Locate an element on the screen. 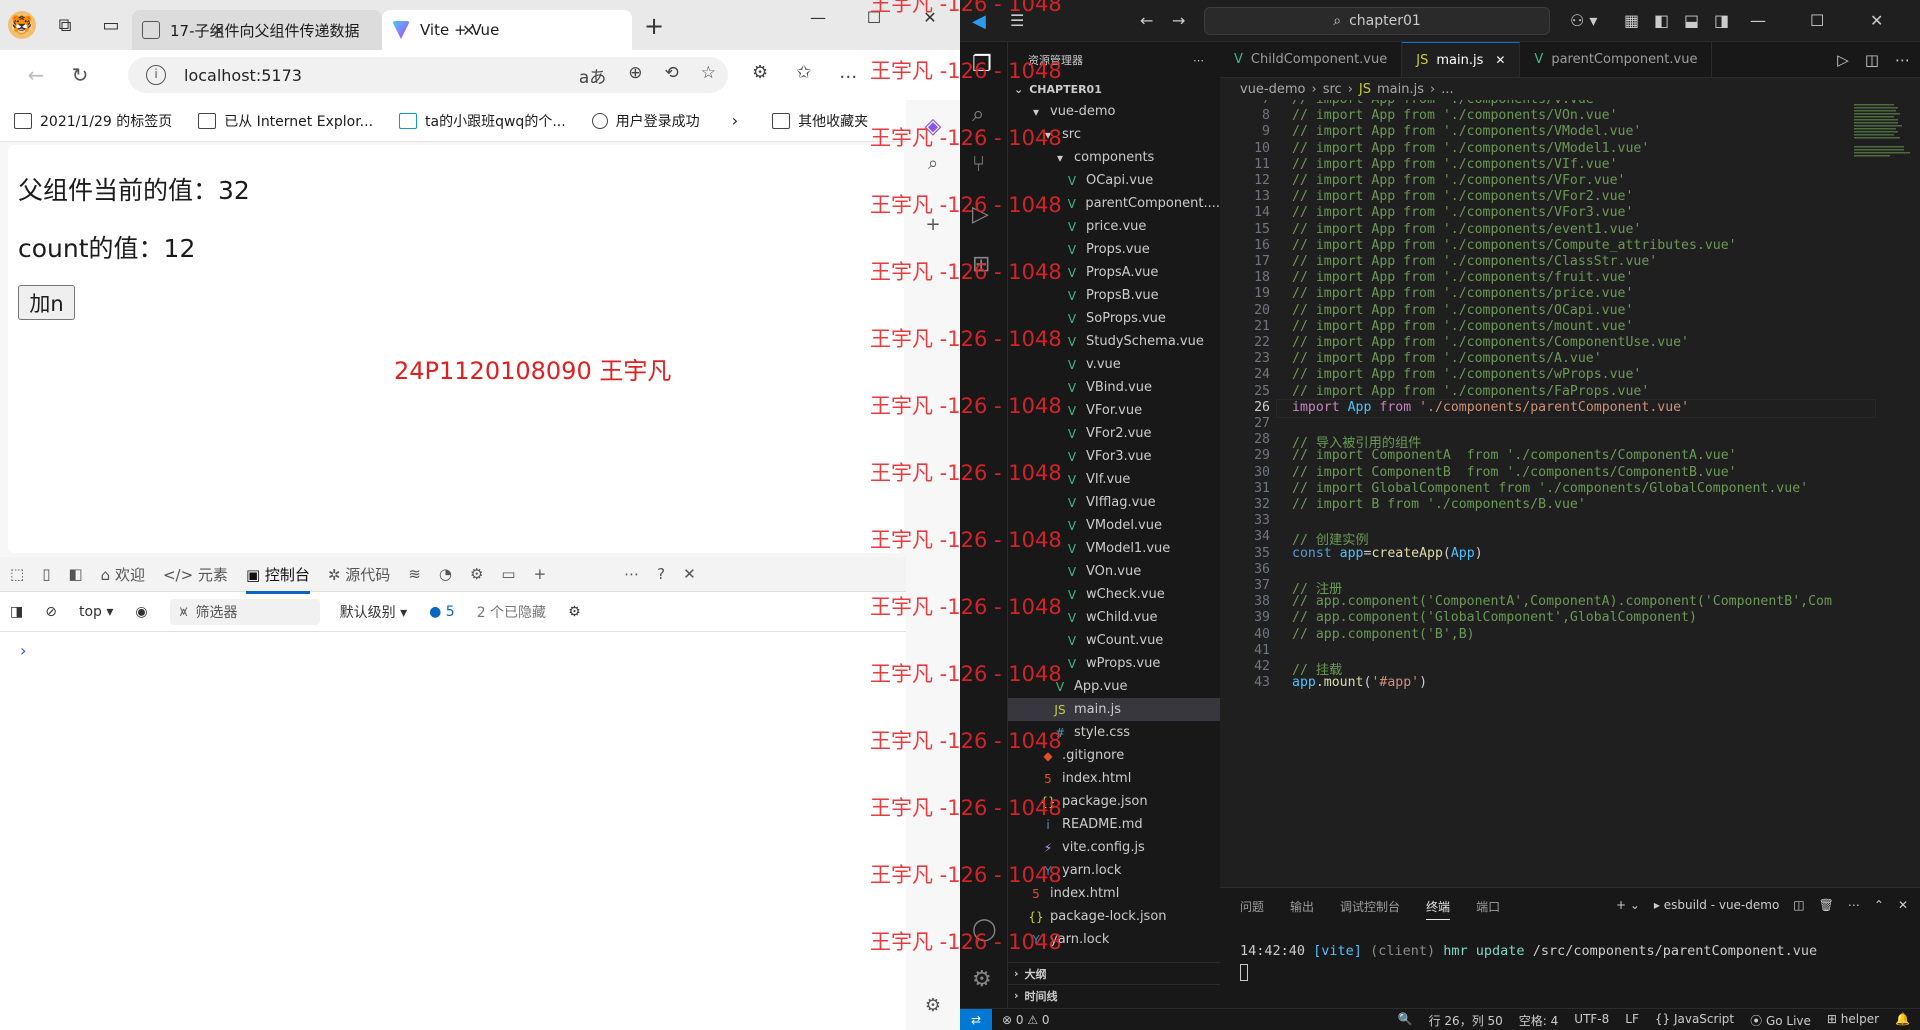  notifications-icon: 🔔 is located at coordinates (1902, 1020).